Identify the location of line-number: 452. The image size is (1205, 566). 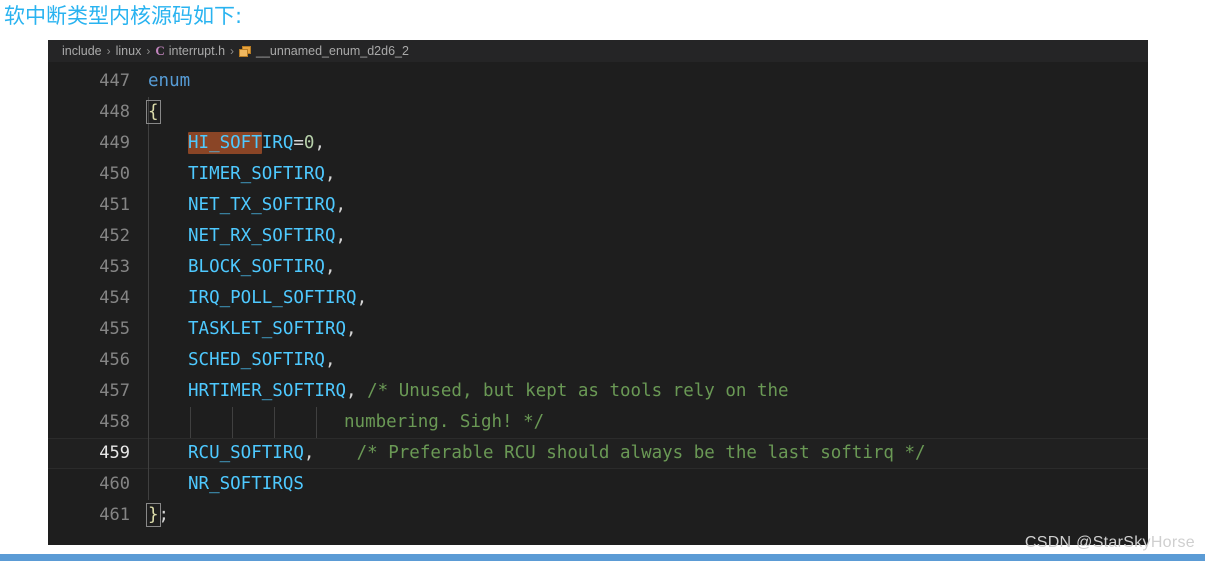
(114, 236).